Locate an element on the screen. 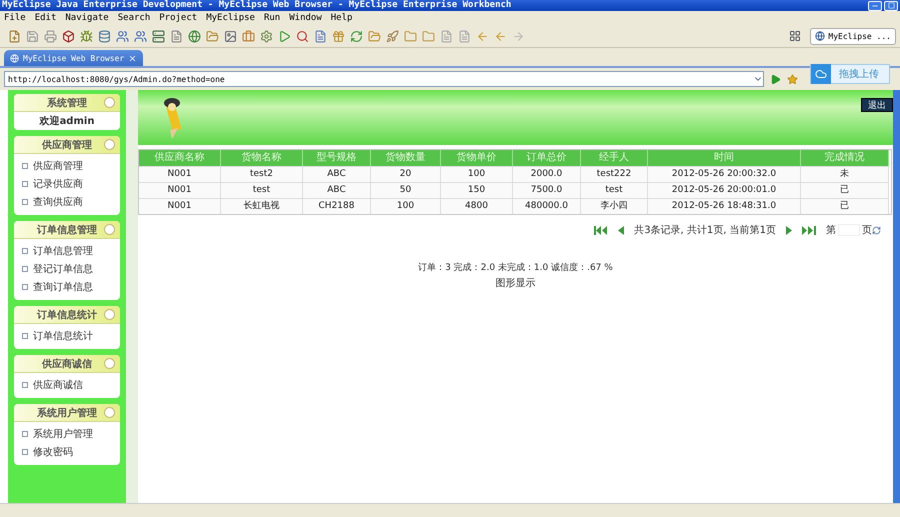 The height and width of the screenshot is (517, 900). chart-link: 图形显示 is located at coordinates (515, 283).